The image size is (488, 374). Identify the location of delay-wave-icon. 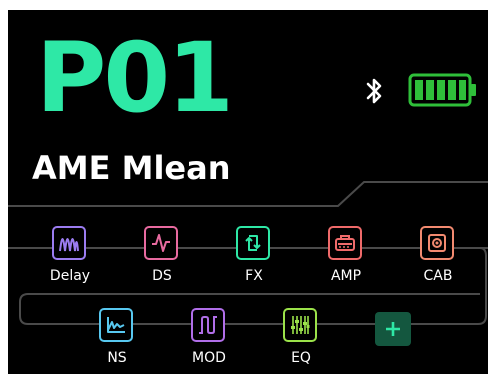
(69, 243).